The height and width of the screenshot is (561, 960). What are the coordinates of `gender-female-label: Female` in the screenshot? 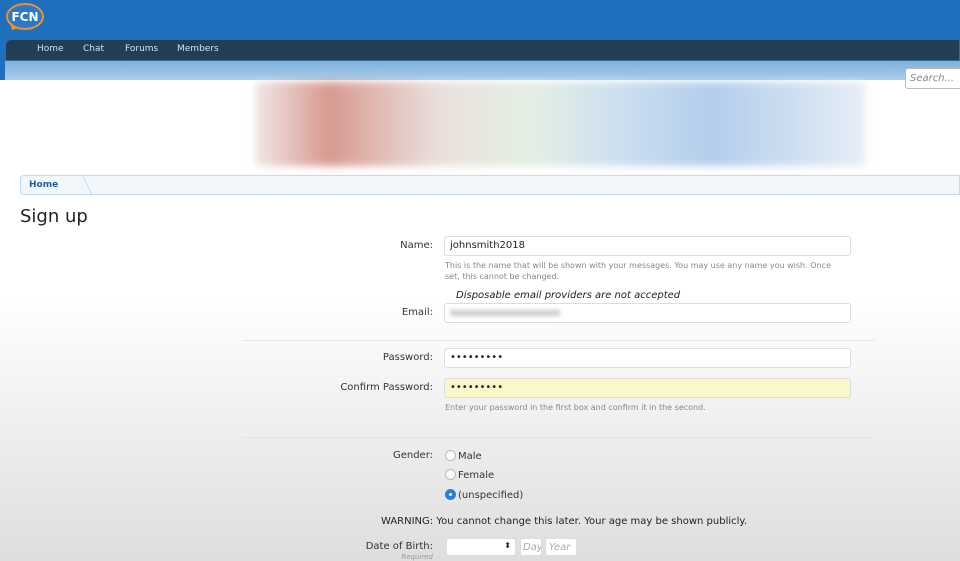 It's located at (476, 475).